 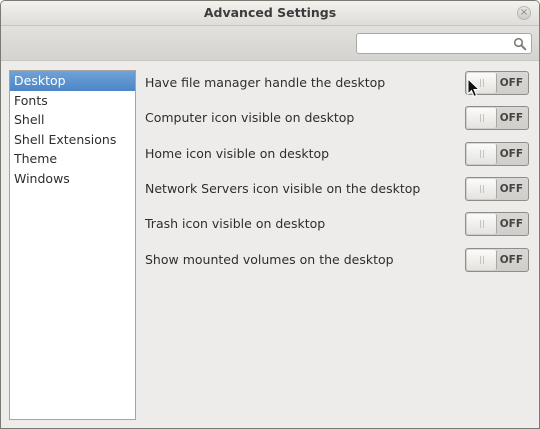 I want to click on network-servers-icon-toggle: OFF, so click(x=497, y=189).